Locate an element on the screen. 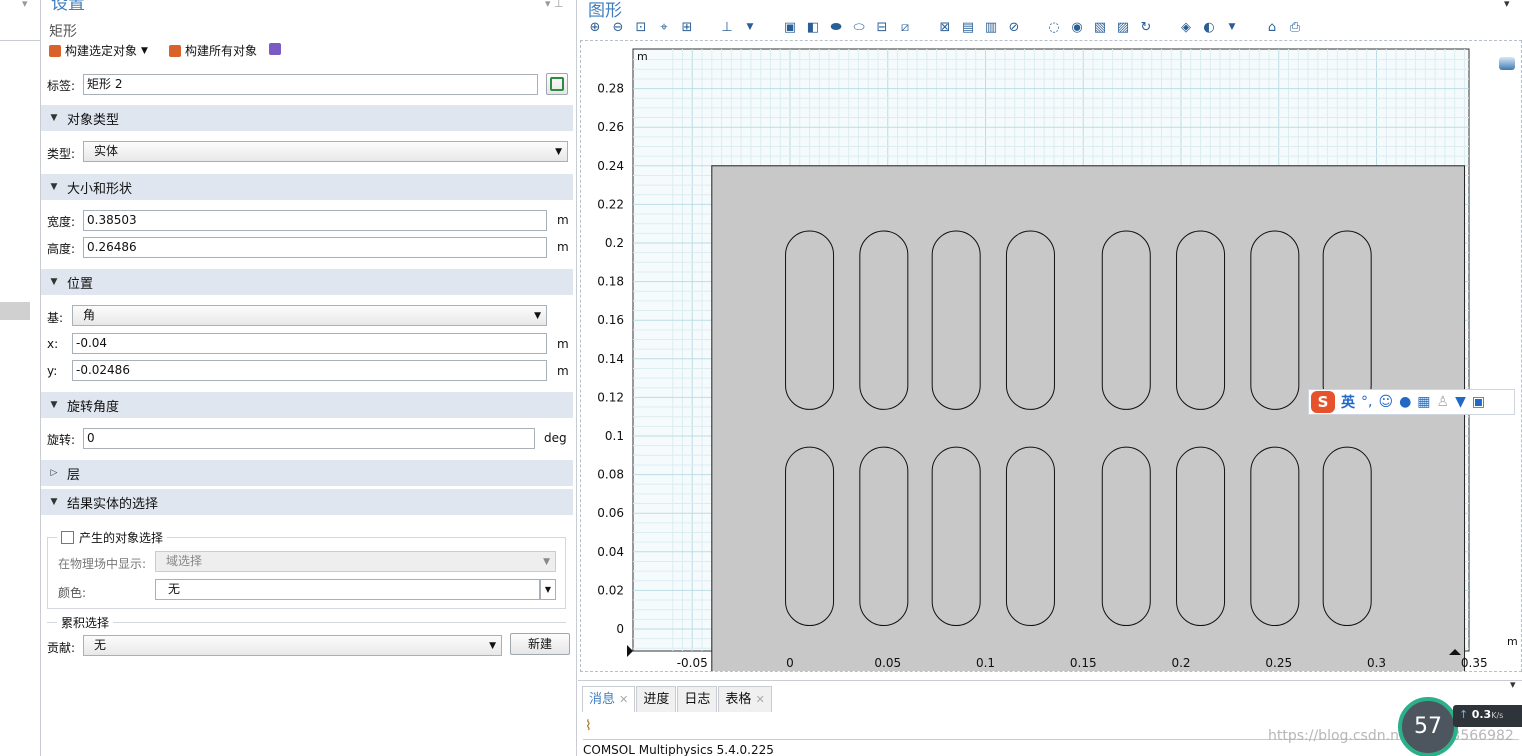 The width and height of the screenshot is (1522, 756). y-label: y: is located at coordinates (52, 371).